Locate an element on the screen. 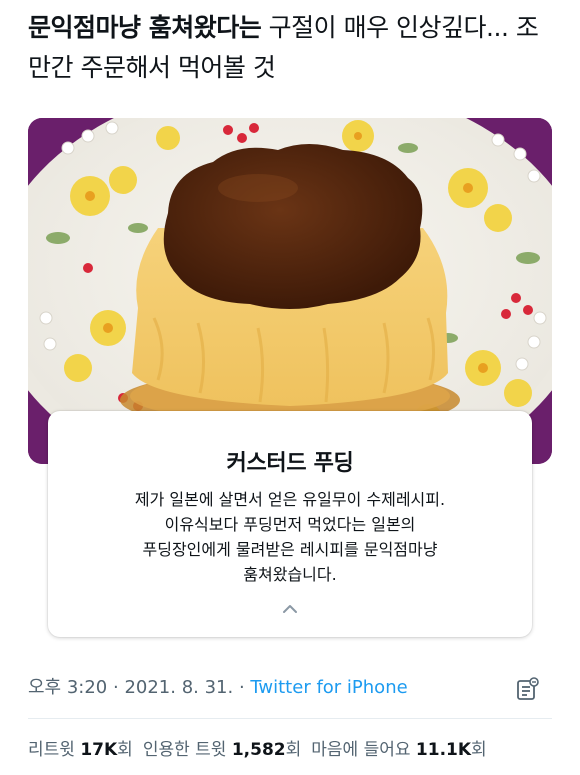  popup-line: 제가 일본에 살면서 얻은 유일무이 수제레시피. is located at coordinates (290, 499).